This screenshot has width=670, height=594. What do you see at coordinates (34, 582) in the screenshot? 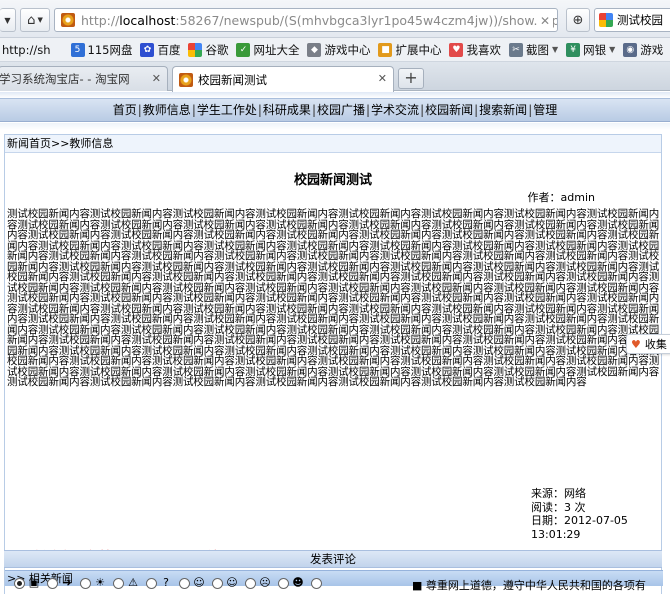
I see `book-emoticon-icon: ▣` at bounding box center [34, 582].